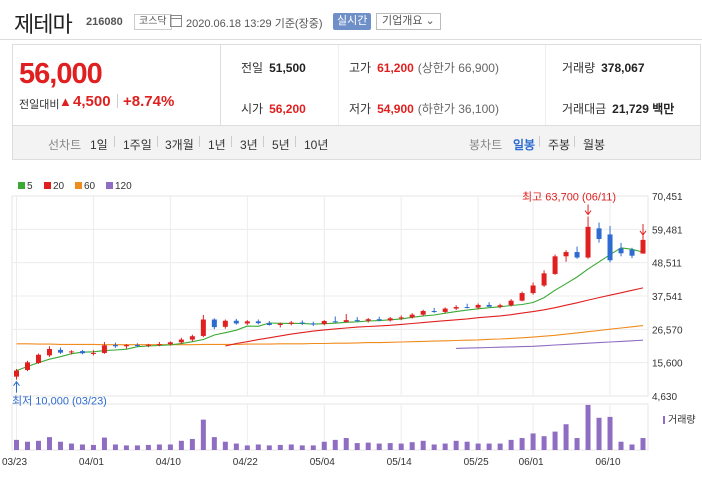 The height and width of the screenshot is (481, 702). Describe the element at coordinates (608, 462) in the screenshot. I see `x-tick-label: 06/10` at that location.